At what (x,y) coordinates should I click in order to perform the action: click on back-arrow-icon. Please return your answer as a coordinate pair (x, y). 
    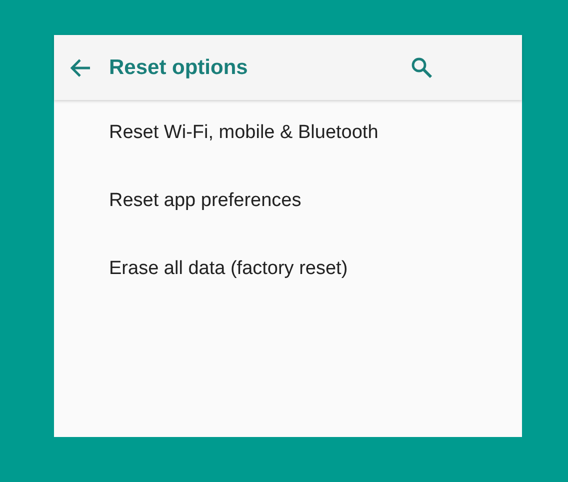
    Looking at the image, I should click on (80, 68).